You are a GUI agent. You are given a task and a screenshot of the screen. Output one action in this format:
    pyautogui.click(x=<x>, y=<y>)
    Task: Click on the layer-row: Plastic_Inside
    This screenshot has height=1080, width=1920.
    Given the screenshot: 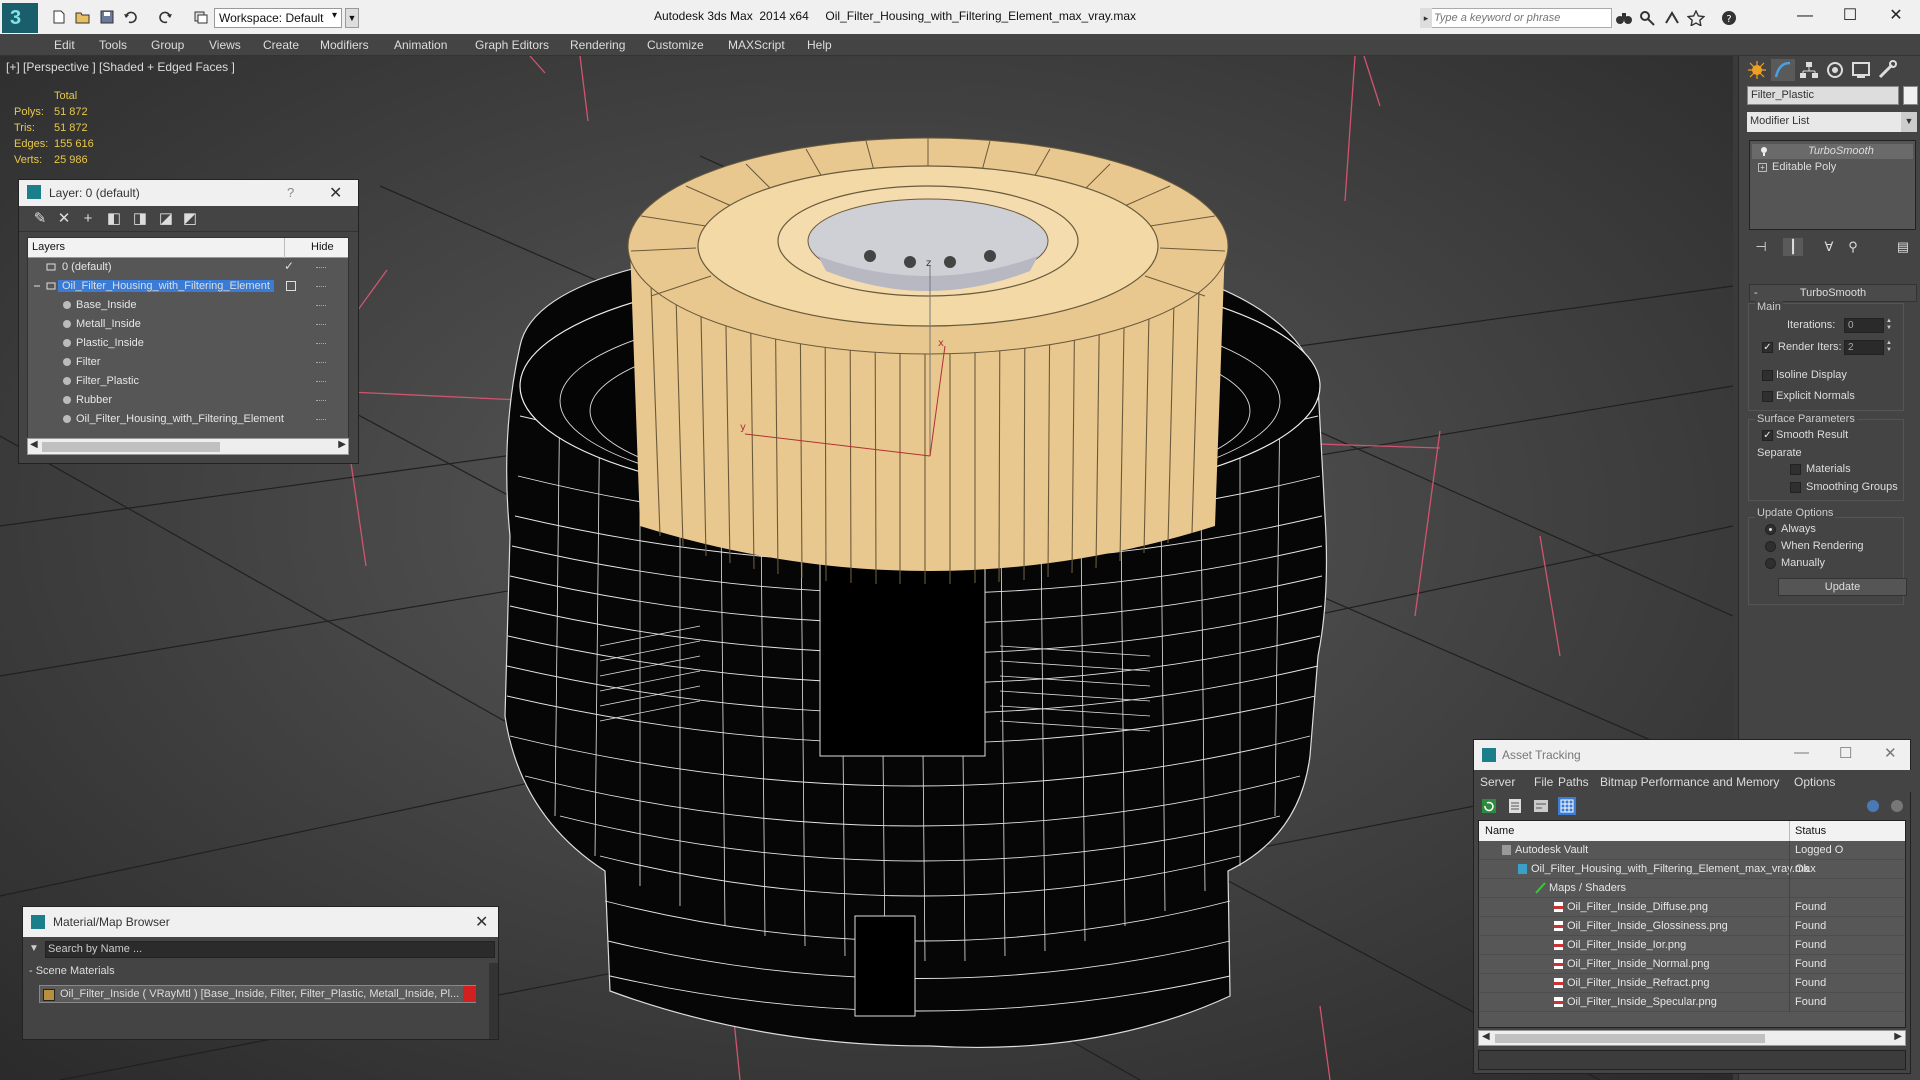 What is the action you would take?
    pyautogui.click(x=188, y=343)
    